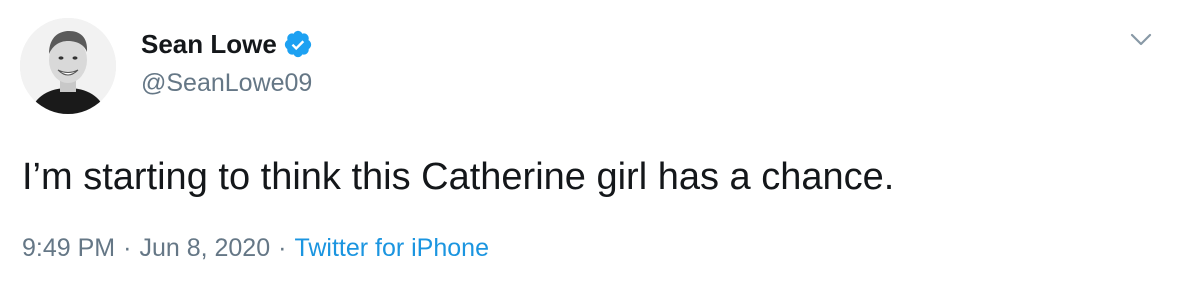  I want to click on author-display-name: Sean Lowe, so click(209, 44).